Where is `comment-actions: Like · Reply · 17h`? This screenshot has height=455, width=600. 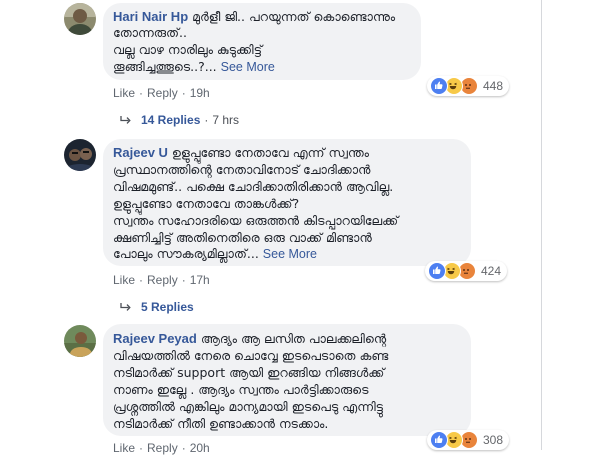 comment-actions: Like · Reply · 17h is located at coordinates (161, 280).